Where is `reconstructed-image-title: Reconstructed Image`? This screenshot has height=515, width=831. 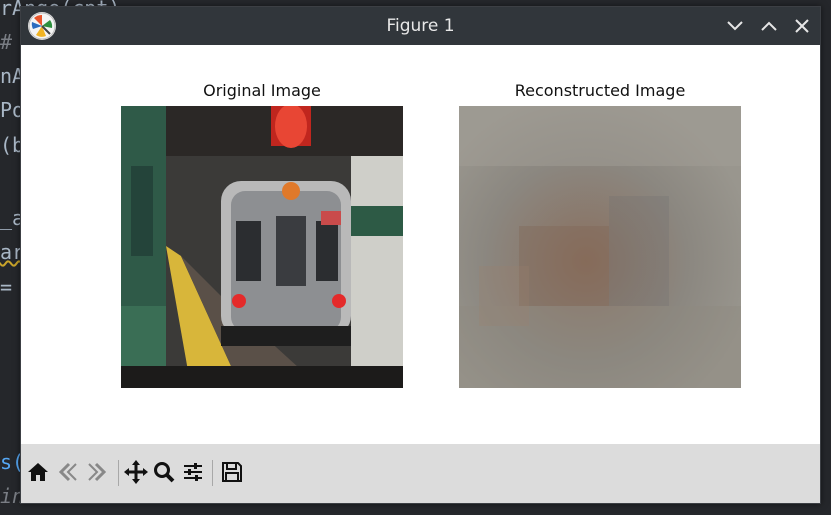 reconstructed-image-title: Reconstructed Image is located at coordinates (600, 90).